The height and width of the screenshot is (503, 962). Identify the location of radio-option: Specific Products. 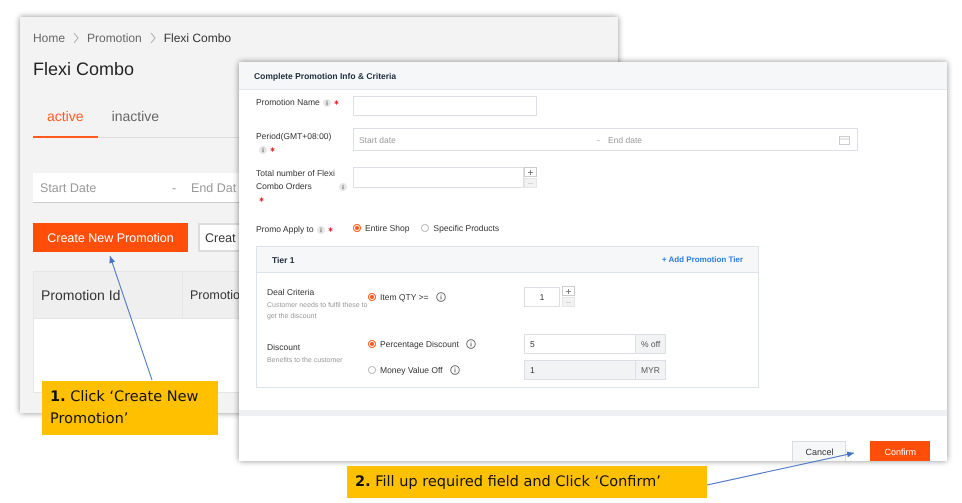
(460, 228).